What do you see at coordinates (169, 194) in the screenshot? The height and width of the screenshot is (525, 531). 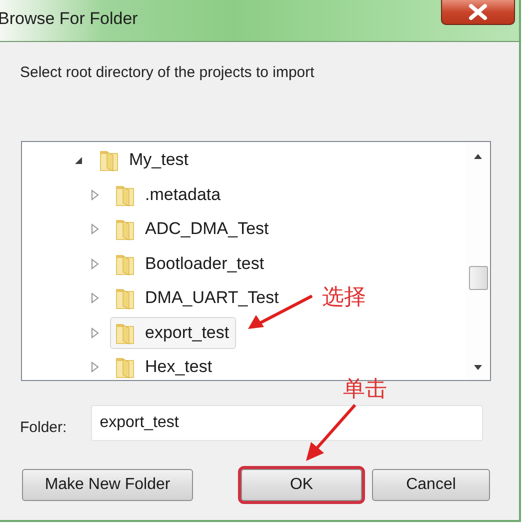 I see `tree-item: .metadata` at bounding box center [169, 194].